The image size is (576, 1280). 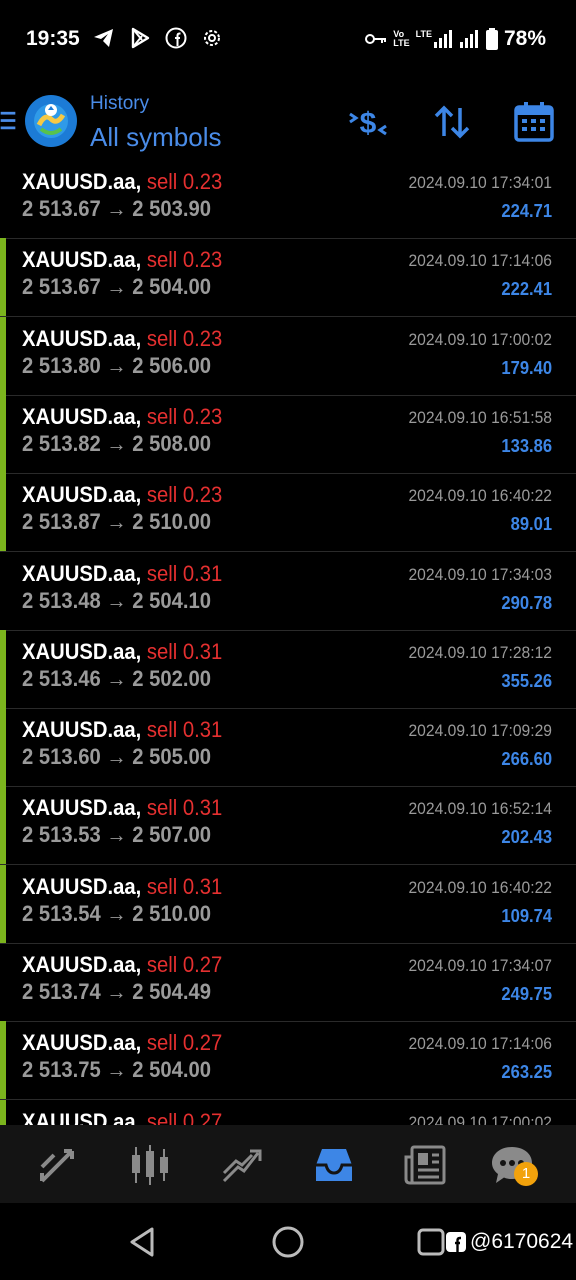 I want to click on status-left-icons, so click(x=158, y=38).